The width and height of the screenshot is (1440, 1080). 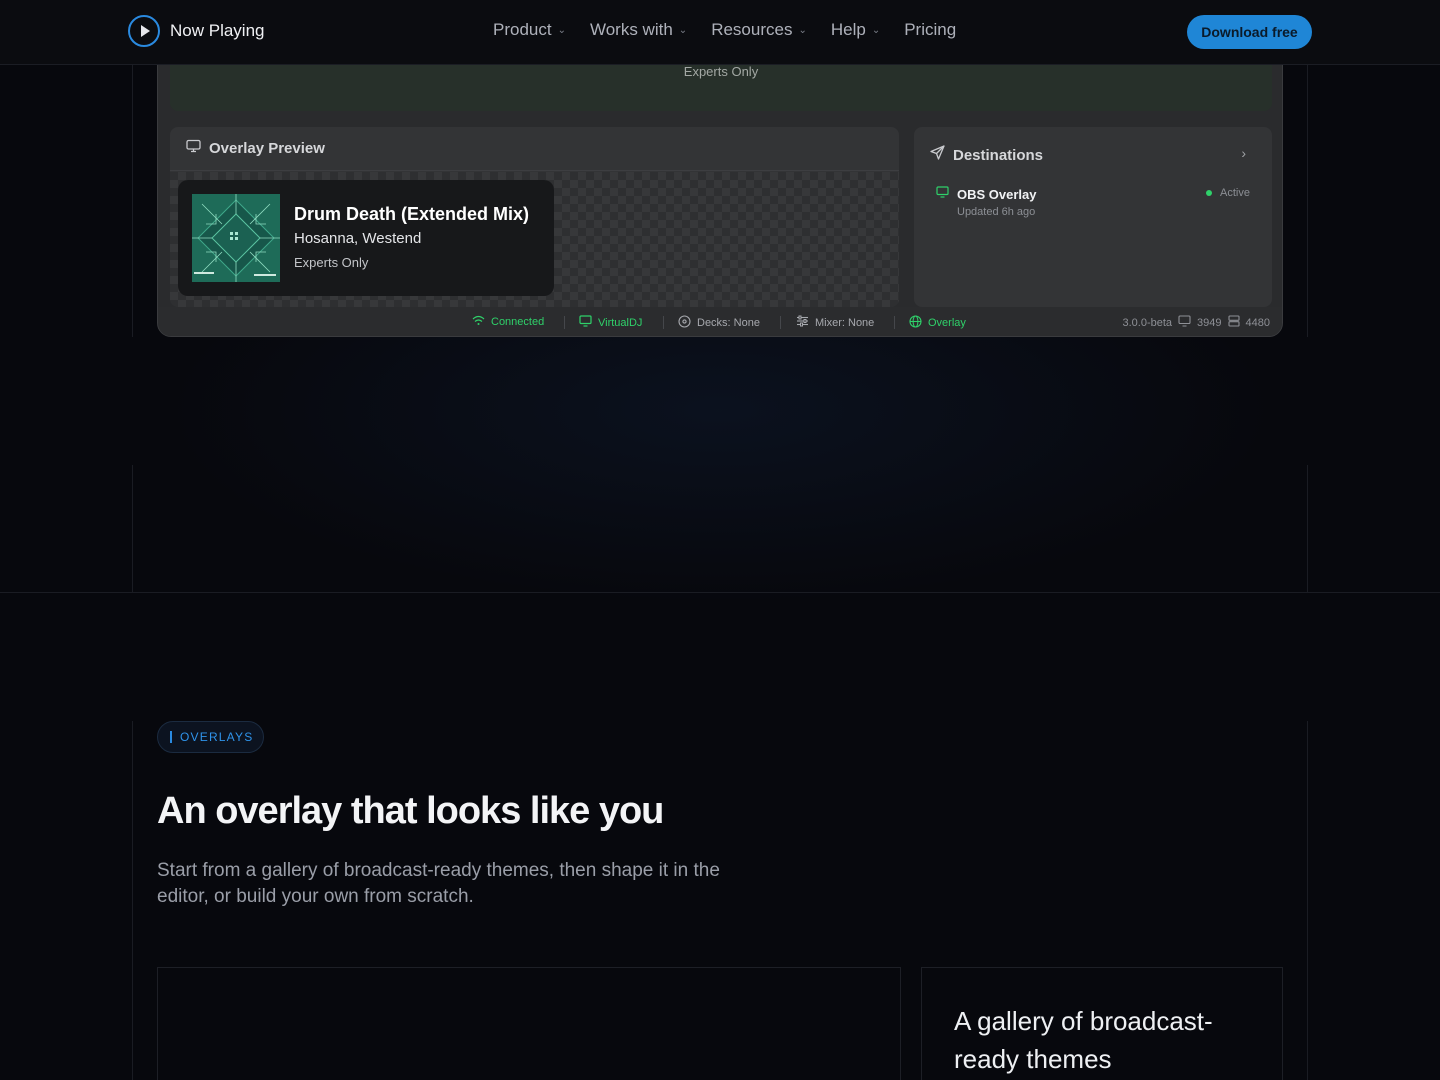 What do you see at coordinates (478, 322) in the screenshot?
I see `wifi-icon` at bounding box center [478, 322].